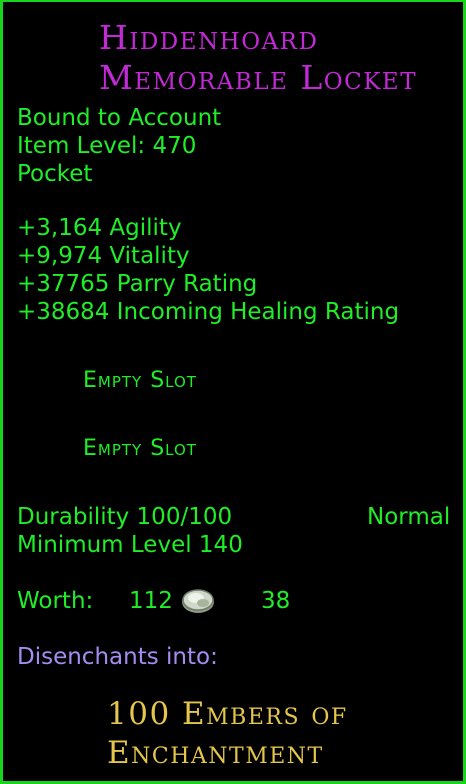  Describe the element at coordinates (208, 312) in the screenshot. I see `stat-incoming-healing: +38684 Incoming Healing Rating` at that location.